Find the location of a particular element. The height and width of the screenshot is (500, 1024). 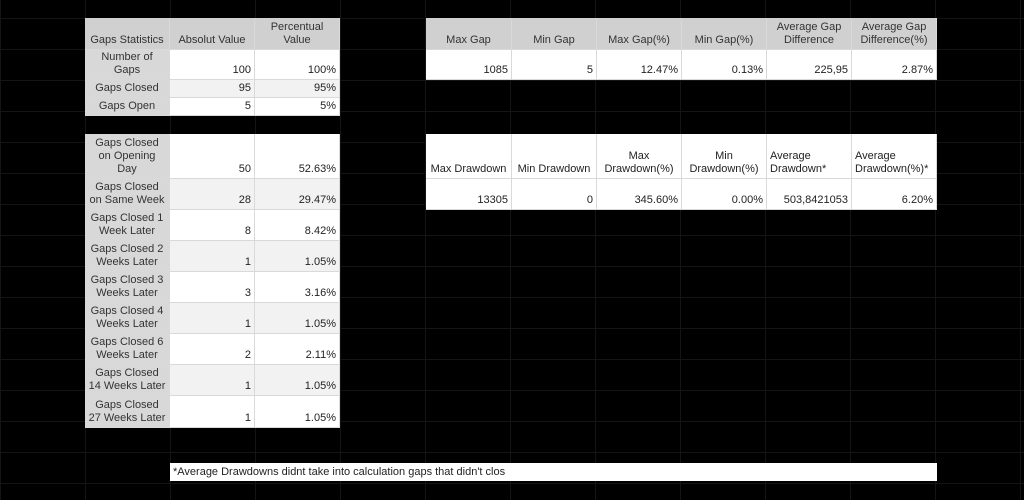

cell-average-drawdown-pct: 6.20% is located at coordinates (894, 194).